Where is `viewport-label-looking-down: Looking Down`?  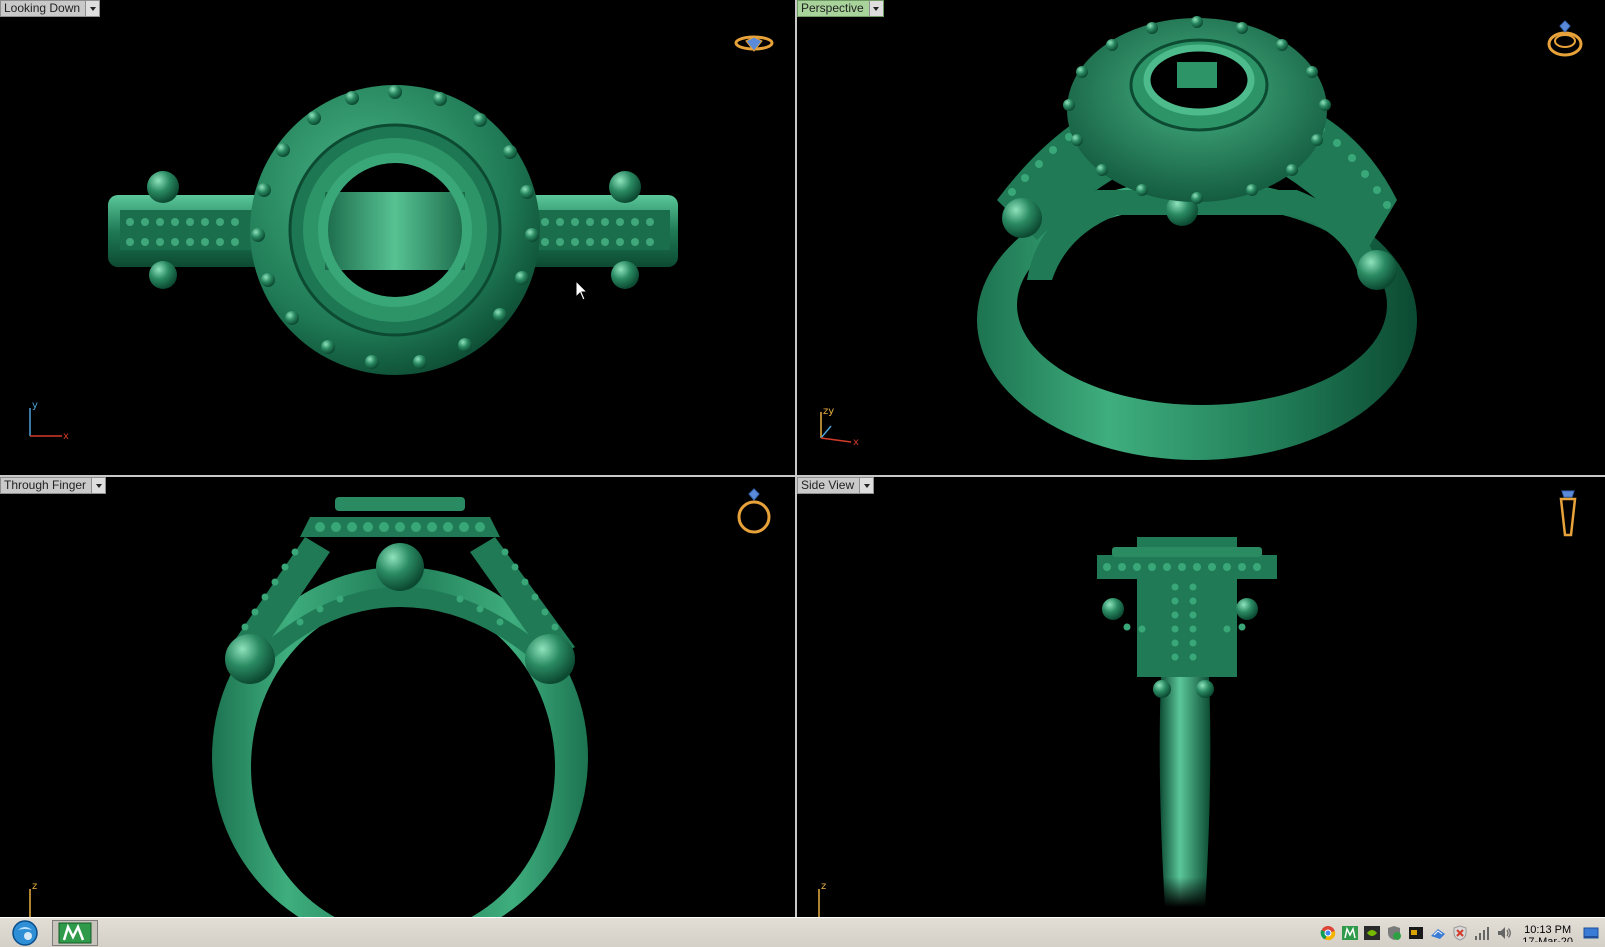
viewport-label-looking-down: Looking Down is located at coordinates (50, 8).